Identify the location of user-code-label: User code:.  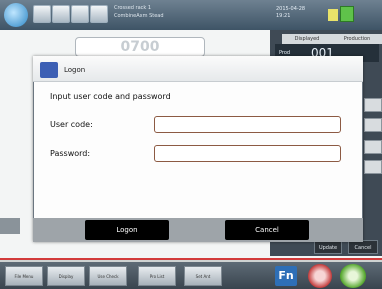
(71, 124).